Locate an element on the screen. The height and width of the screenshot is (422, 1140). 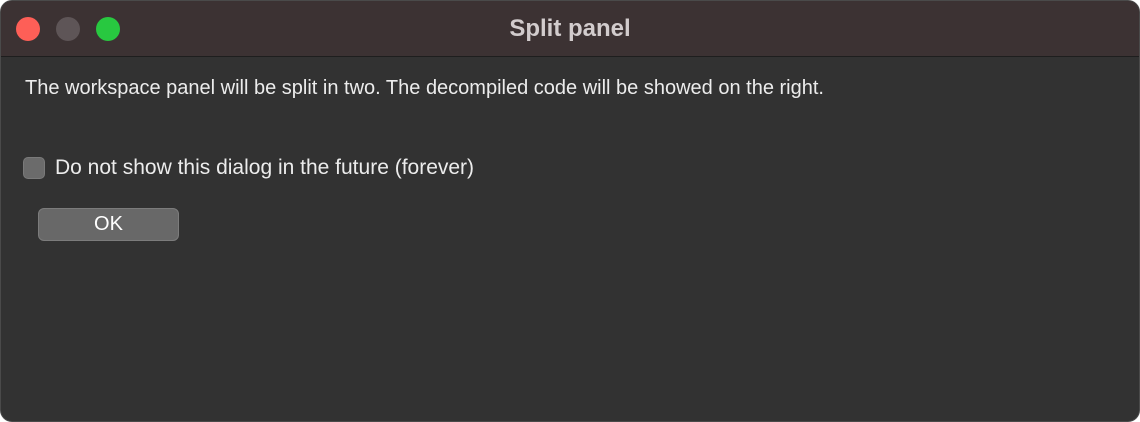
window-title: Split panel is located at coordinates (570, 28).